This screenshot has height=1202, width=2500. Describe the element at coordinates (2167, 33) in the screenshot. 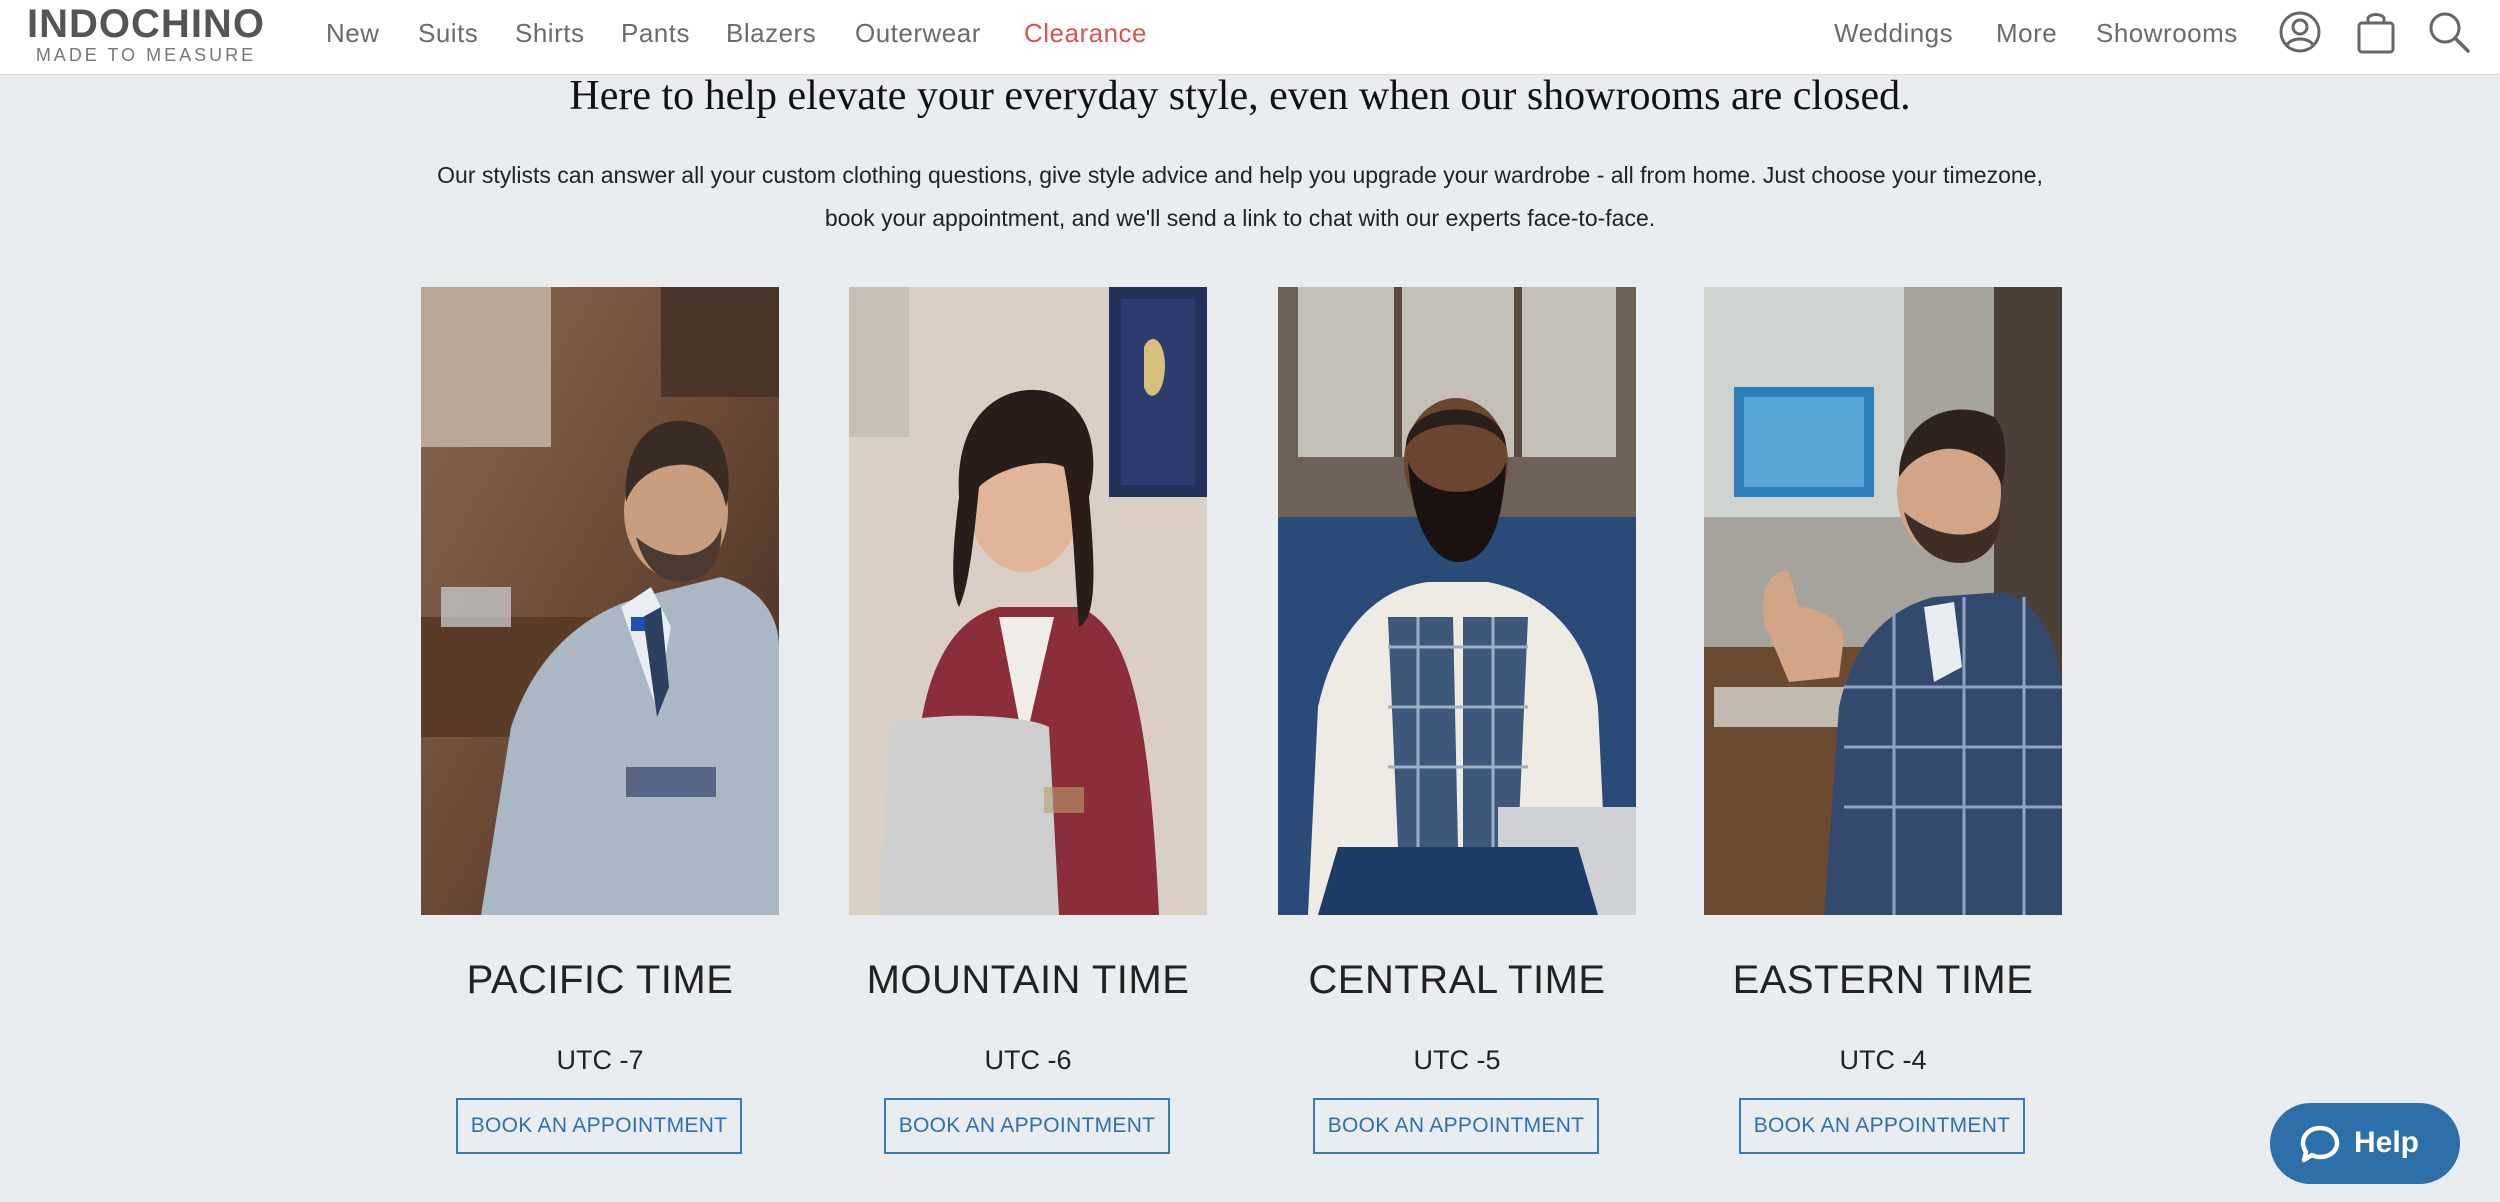

I see `nav-showrooms: Showrooms` at that location.